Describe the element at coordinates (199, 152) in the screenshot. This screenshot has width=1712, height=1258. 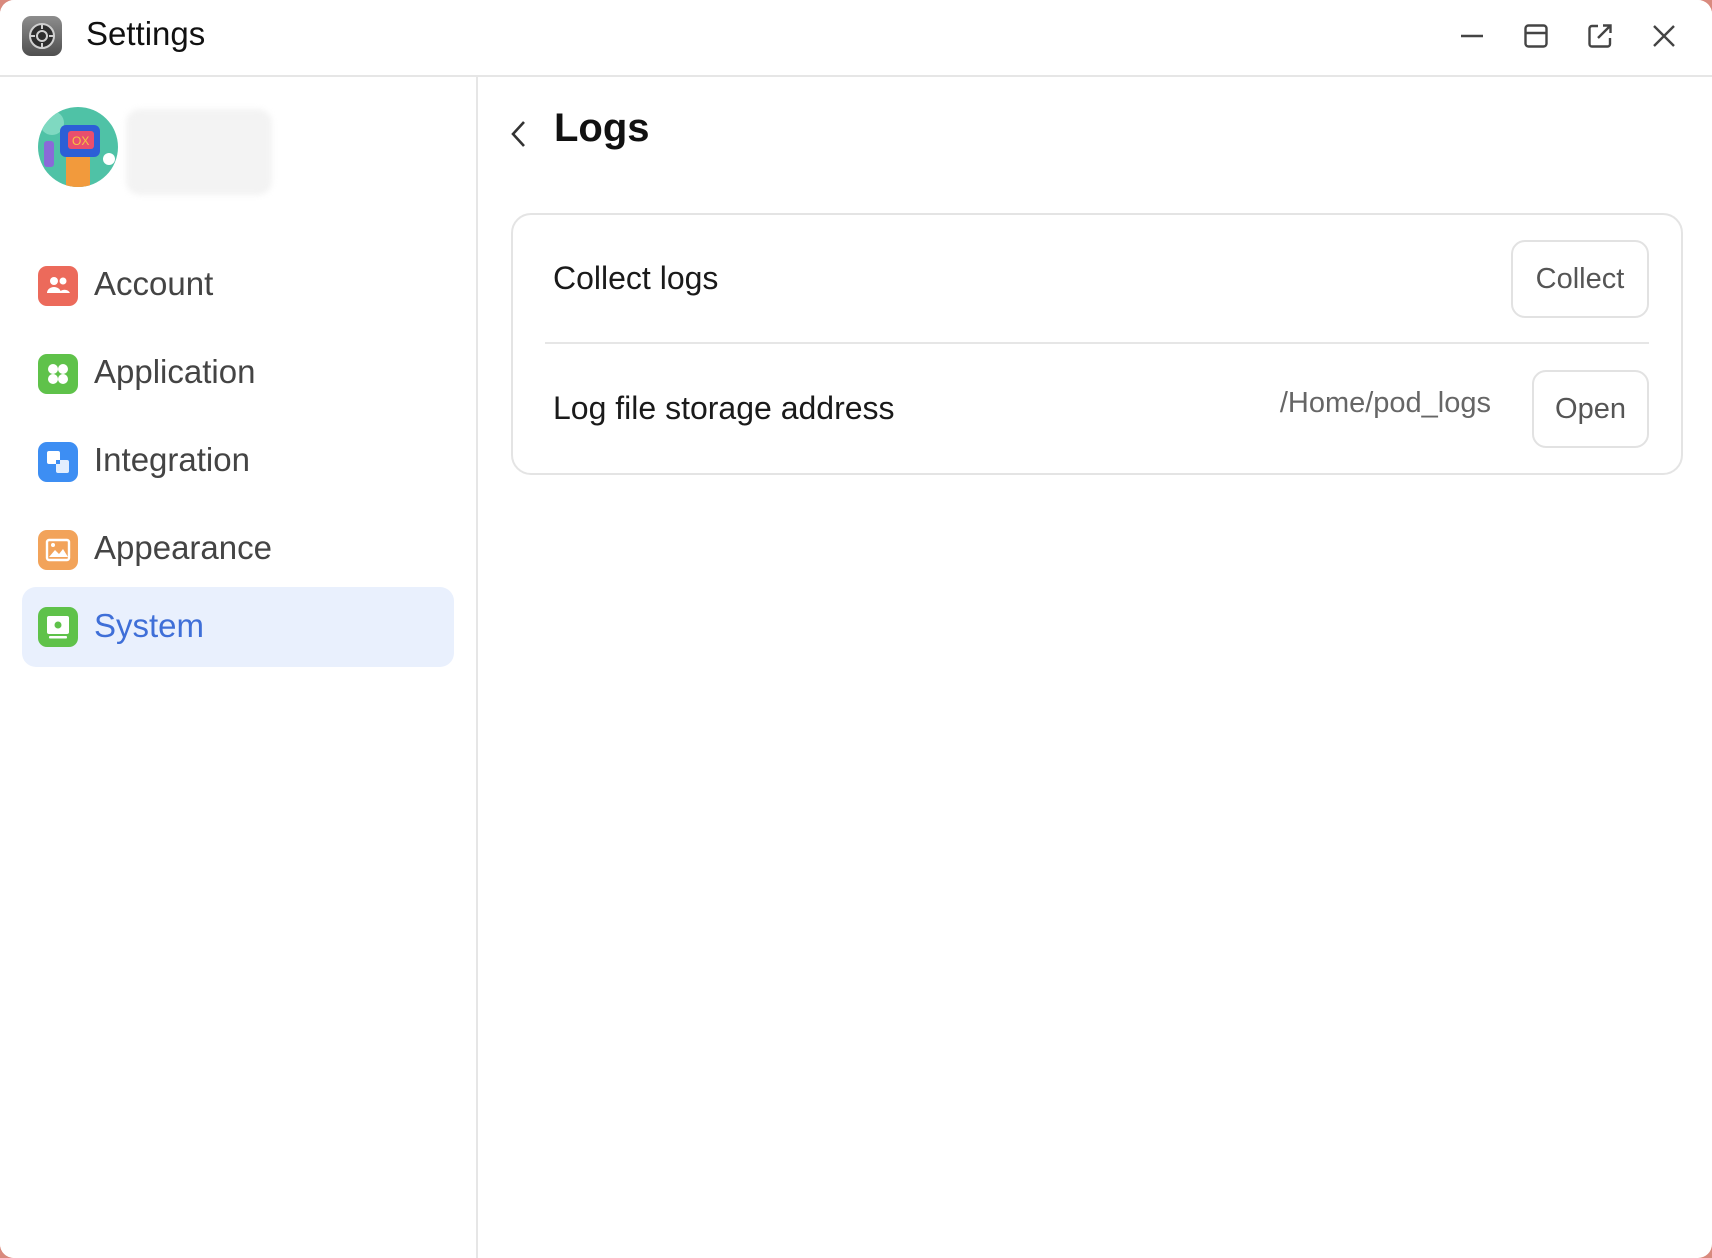
I see `username-blurred` at that location.